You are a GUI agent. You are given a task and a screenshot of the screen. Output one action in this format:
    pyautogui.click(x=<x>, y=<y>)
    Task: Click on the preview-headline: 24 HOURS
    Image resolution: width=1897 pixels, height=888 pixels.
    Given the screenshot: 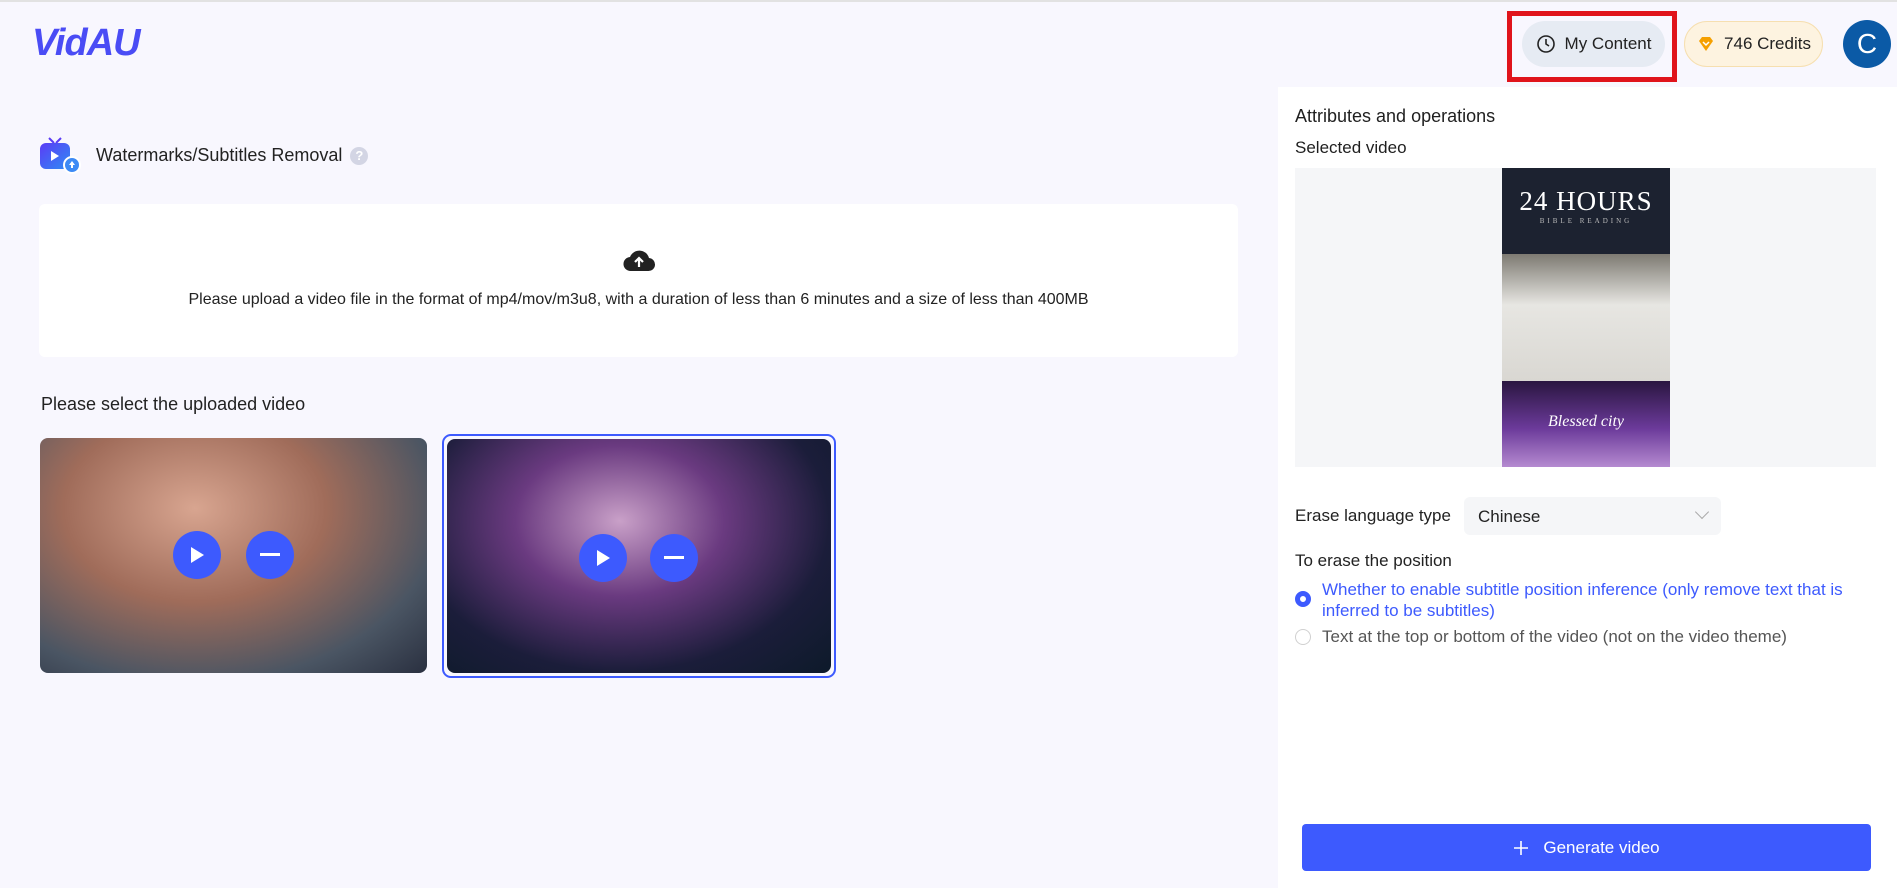 What is the action you would take?
    pyautogui.click(x=1586, y=201)
    